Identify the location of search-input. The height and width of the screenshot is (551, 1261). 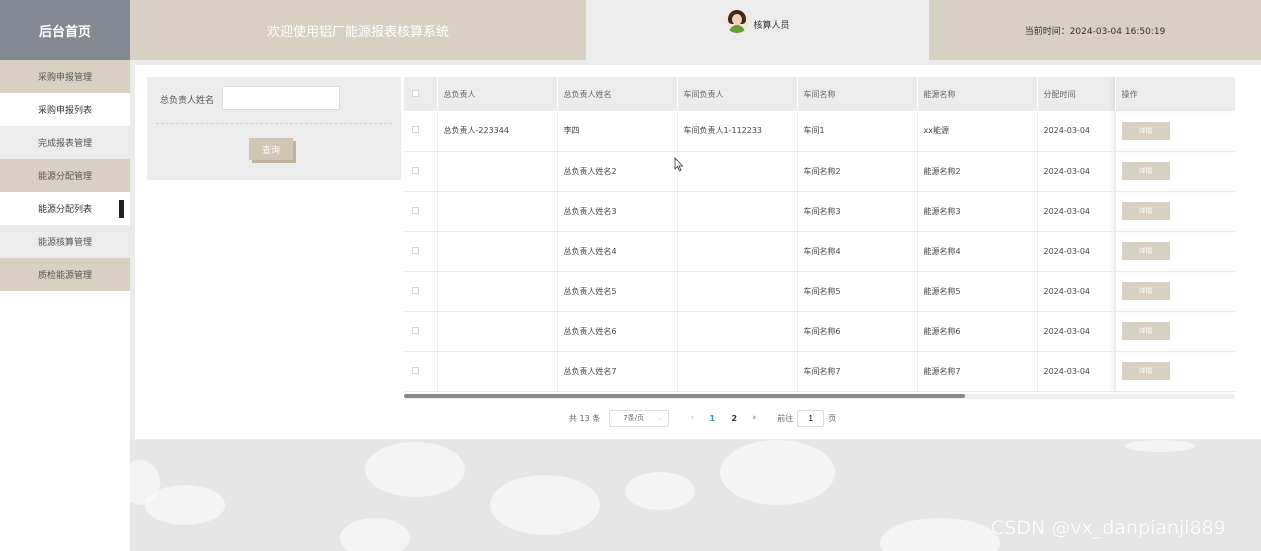
(281, 98).